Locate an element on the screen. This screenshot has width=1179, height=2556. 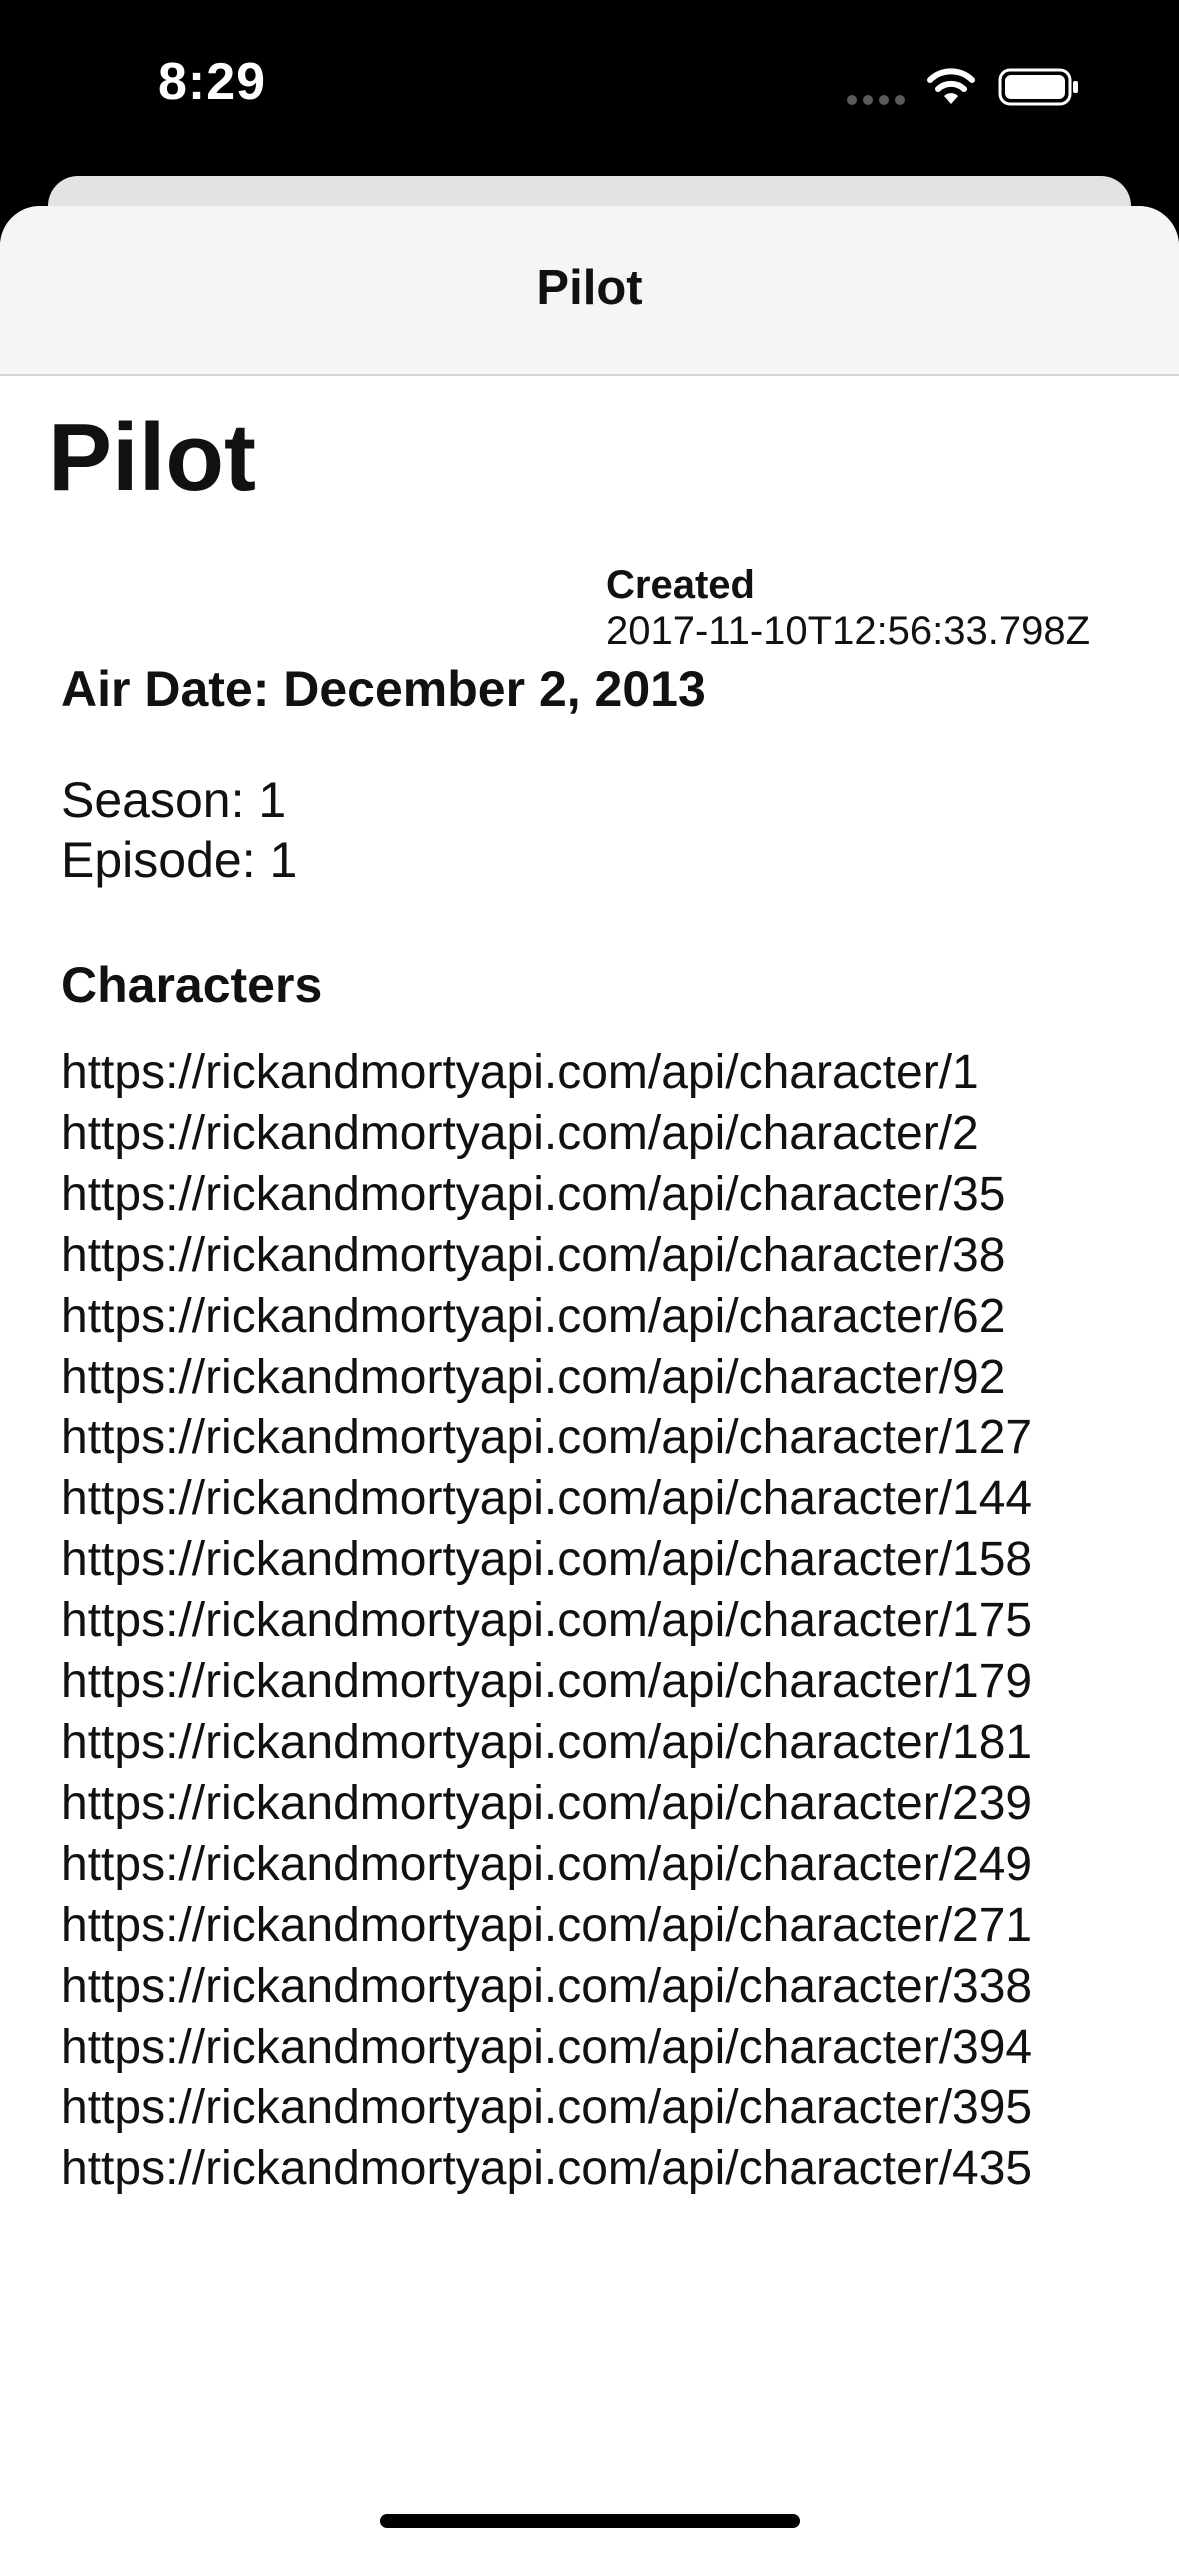
episode-number: Episode: 1 is located at coordinates (179, 860).